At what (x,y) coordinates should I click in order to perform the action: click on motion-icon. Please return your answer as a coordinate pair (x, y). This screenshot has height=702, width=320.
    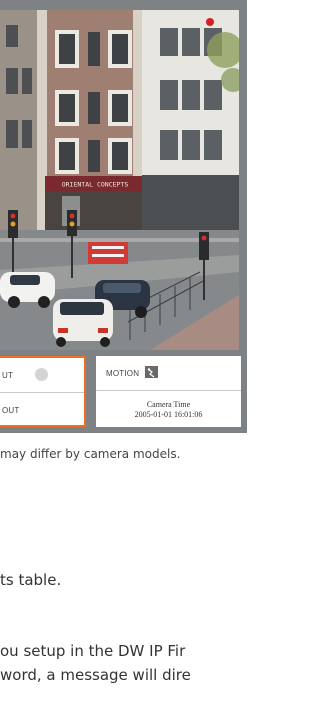
    Looking at the image, I should click on (151, 372).